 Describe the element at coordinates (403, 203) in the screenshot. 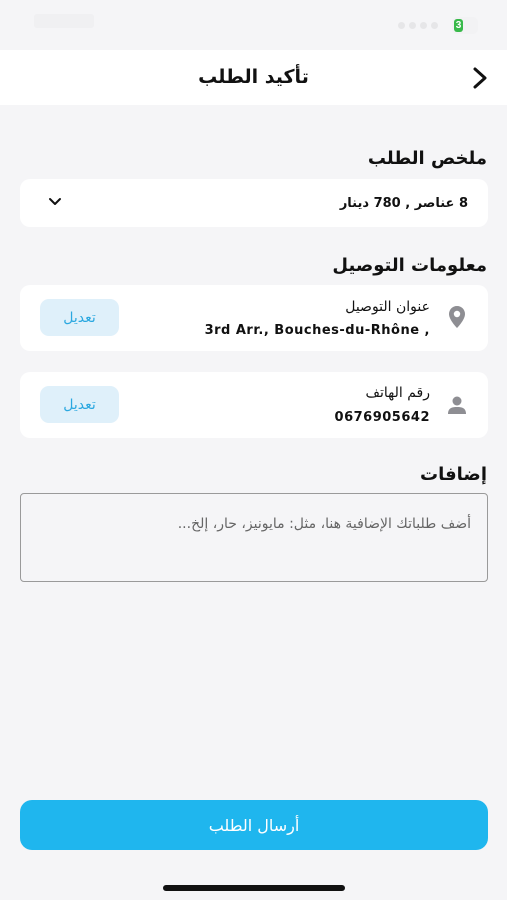

I see `order-summary-text: 8 عناصر , 780 دينار` at that location.